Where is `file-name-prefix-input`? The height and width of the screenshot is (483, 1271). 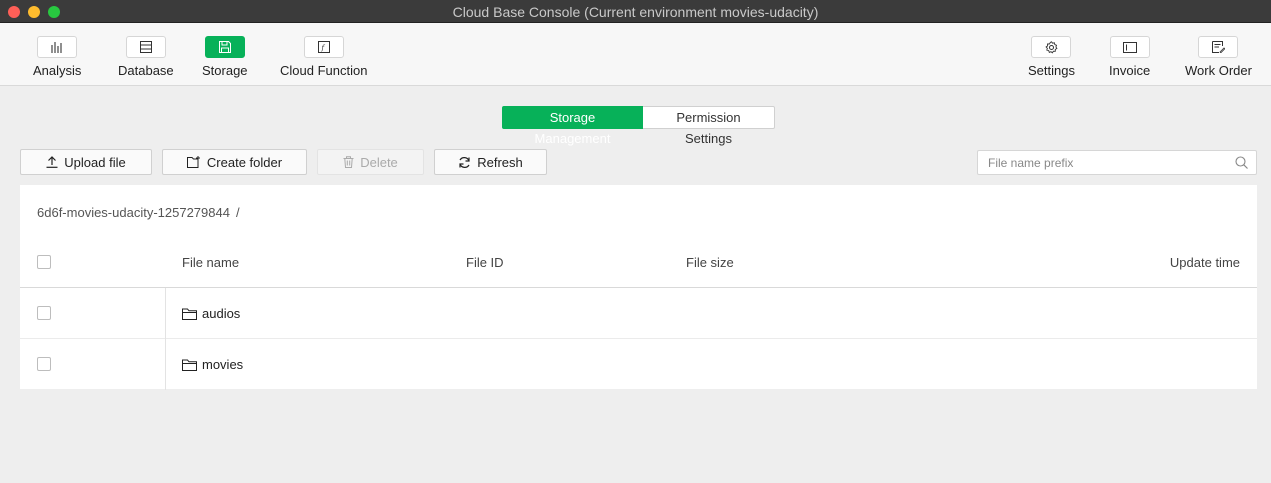 file-name-prefix-input is located at coordinates (1098, 162).